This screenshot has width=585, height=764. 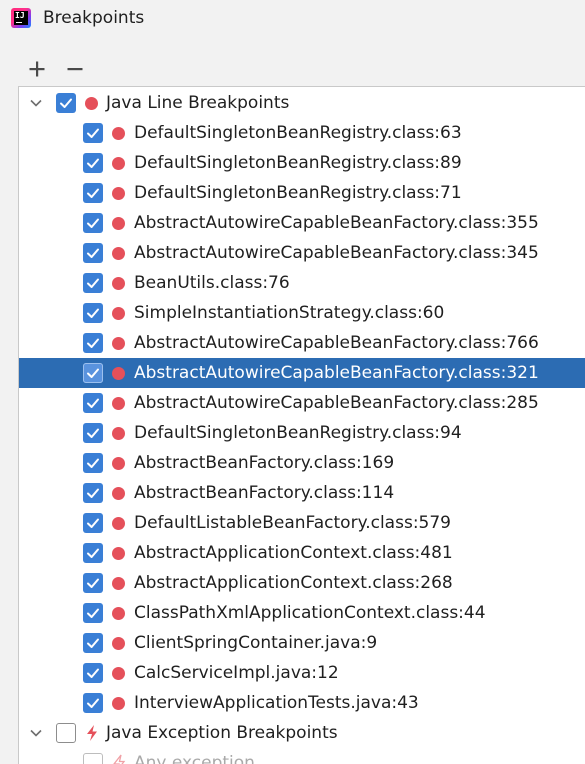 What do you see at coordinates (94, 18) in the screenshot?
I see `window-title: Breakpoints` at bounding box center [94, 18].